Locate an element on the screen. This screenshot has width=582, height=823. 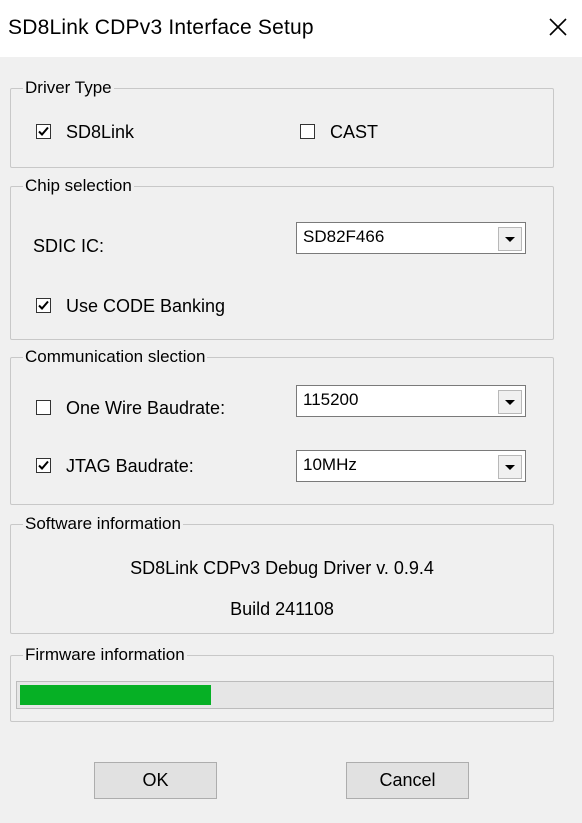
one-wire-label: One Wire Baudrate: is located at coordinates (146, 408).